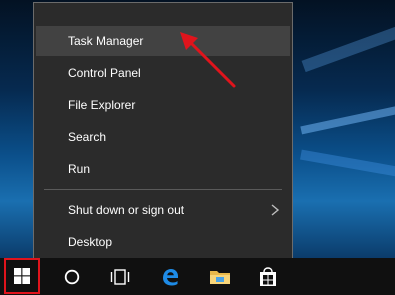 This screenshot has width=395, height=295. Describe the element at coordinates (163, 105) in the screenshot. I see `menu-item-file-explorer: File Explorer` at that location.